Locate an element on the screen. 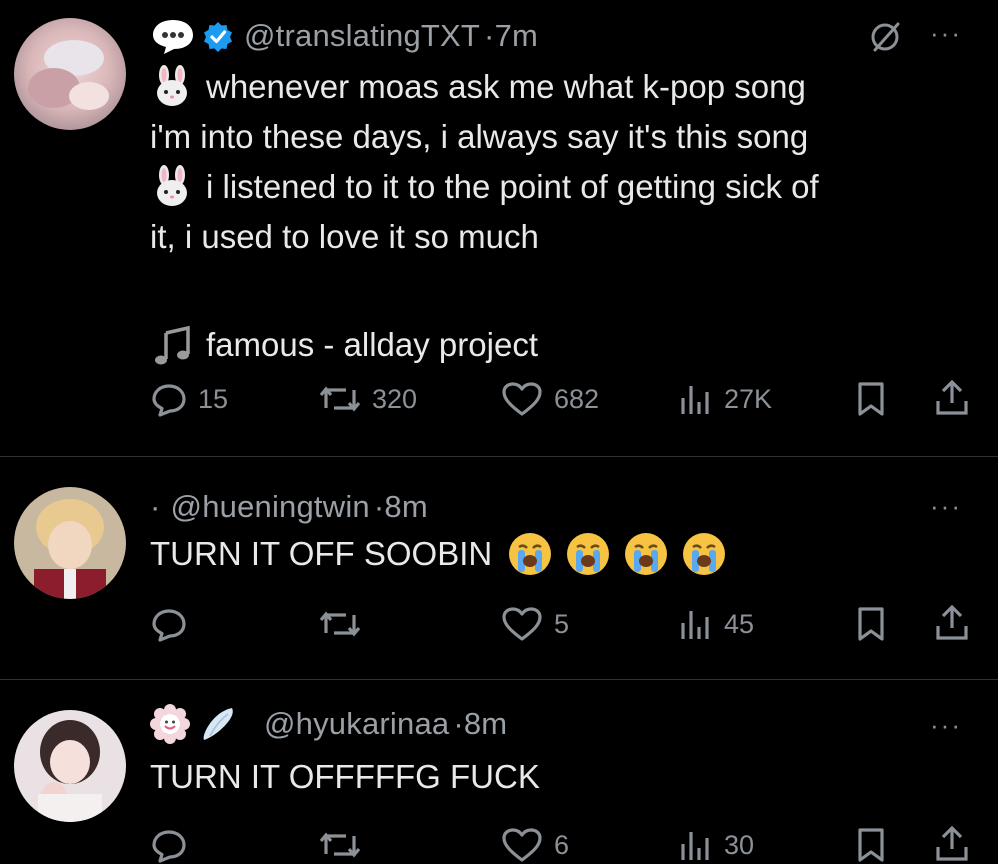 The height and width of the screenshot is (864, 998). like-button: 682 is located at coordinates (549, 399).